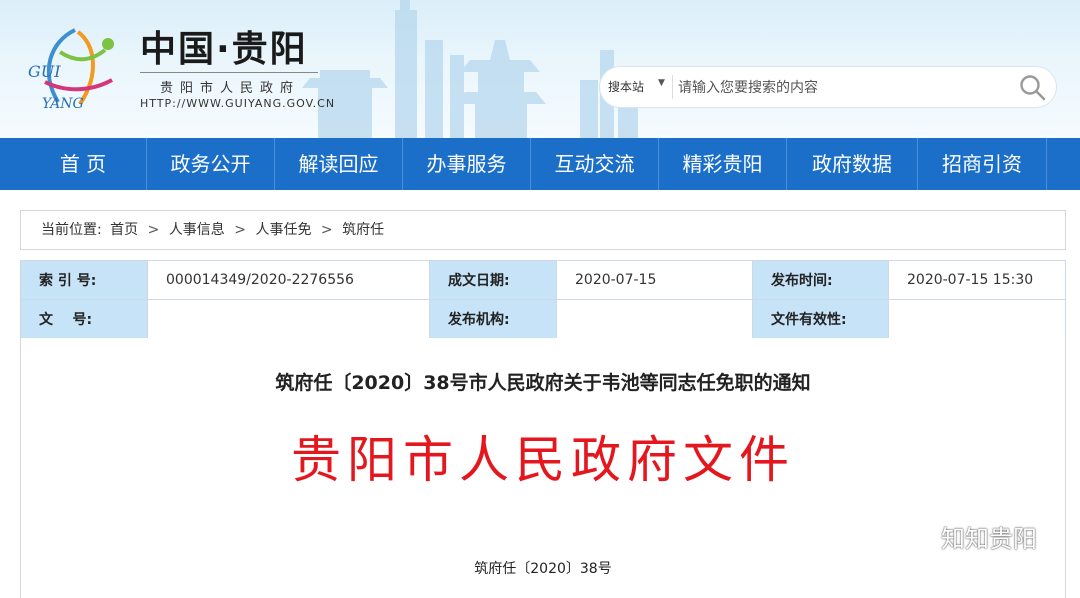  I want to click on svg-text: GUI, so click(44, 71).